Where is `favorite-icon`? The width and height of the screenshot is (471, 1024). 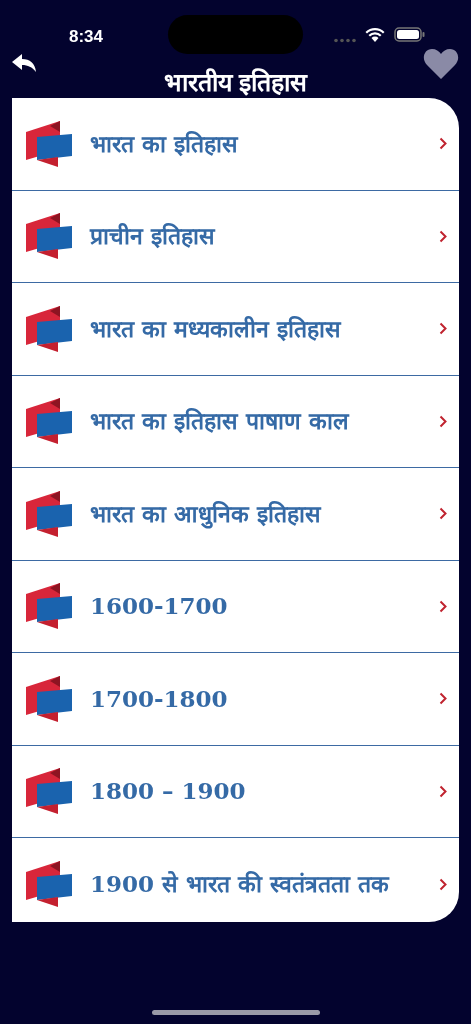
favorite-icon is located at coordinates (441, 64).